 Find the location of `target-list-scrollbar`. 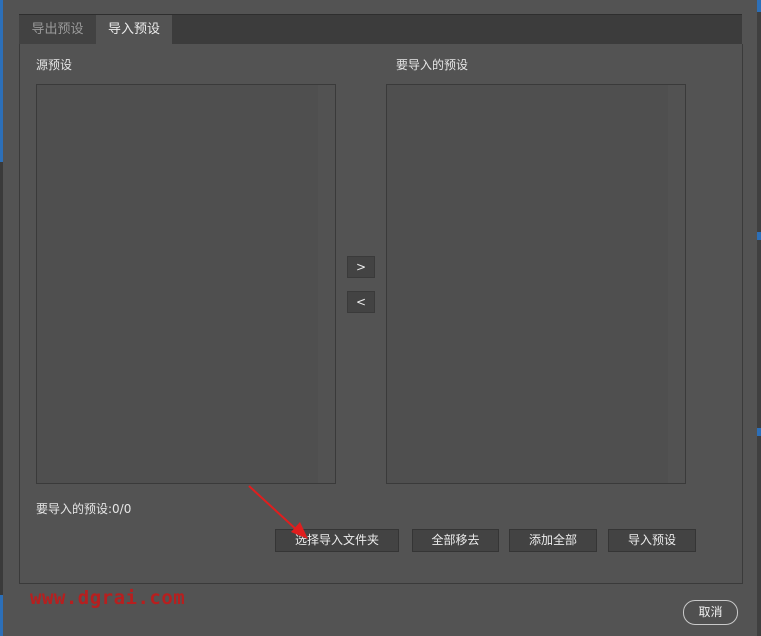

target-list-scrollbar is located at coordinates (676, 284).